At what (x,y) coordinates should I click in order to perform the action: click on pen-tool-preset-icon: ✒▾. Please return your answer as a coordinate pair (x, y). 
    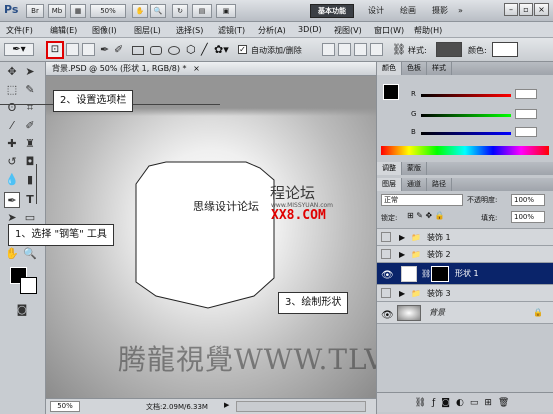
    Looking at the image, I should click on (19, 49).